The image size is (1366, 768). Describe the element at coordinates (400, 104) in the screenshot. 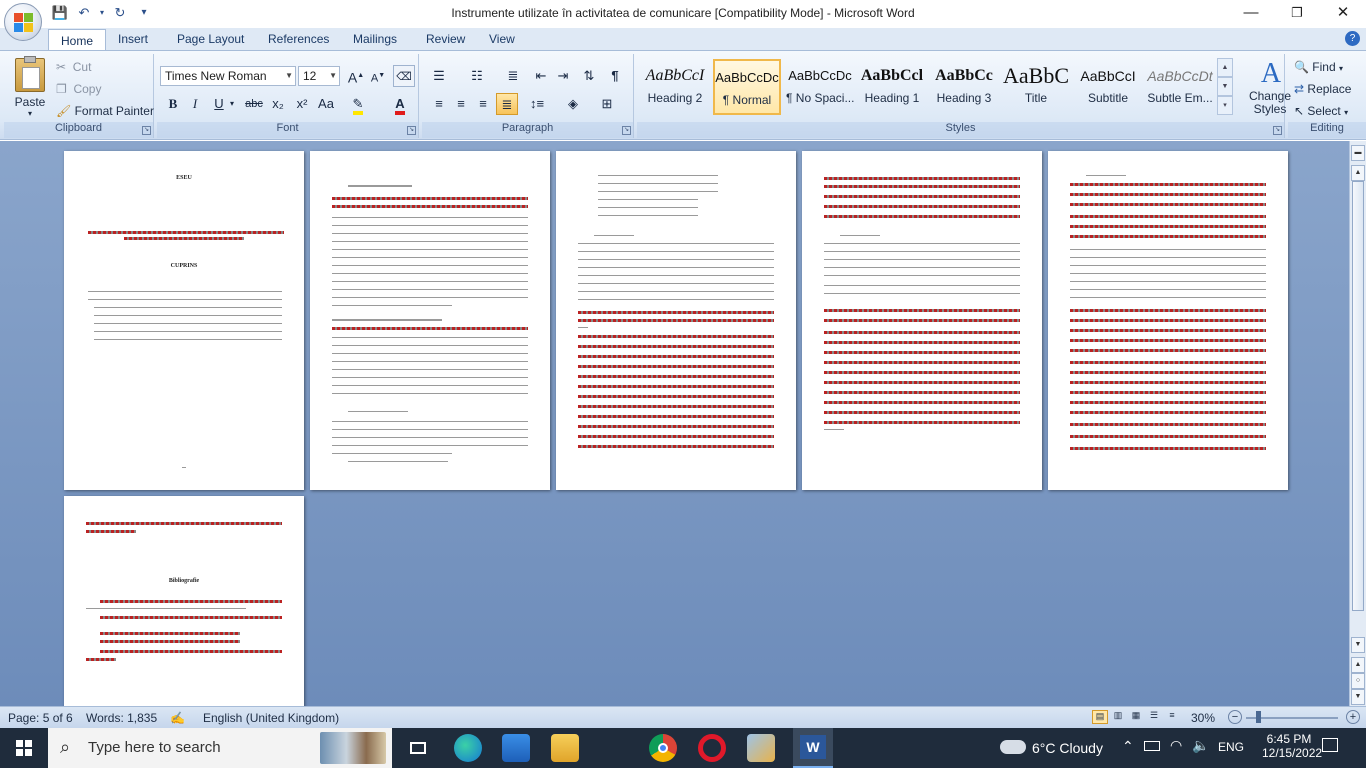

I see `font-color-button: A` at that location.